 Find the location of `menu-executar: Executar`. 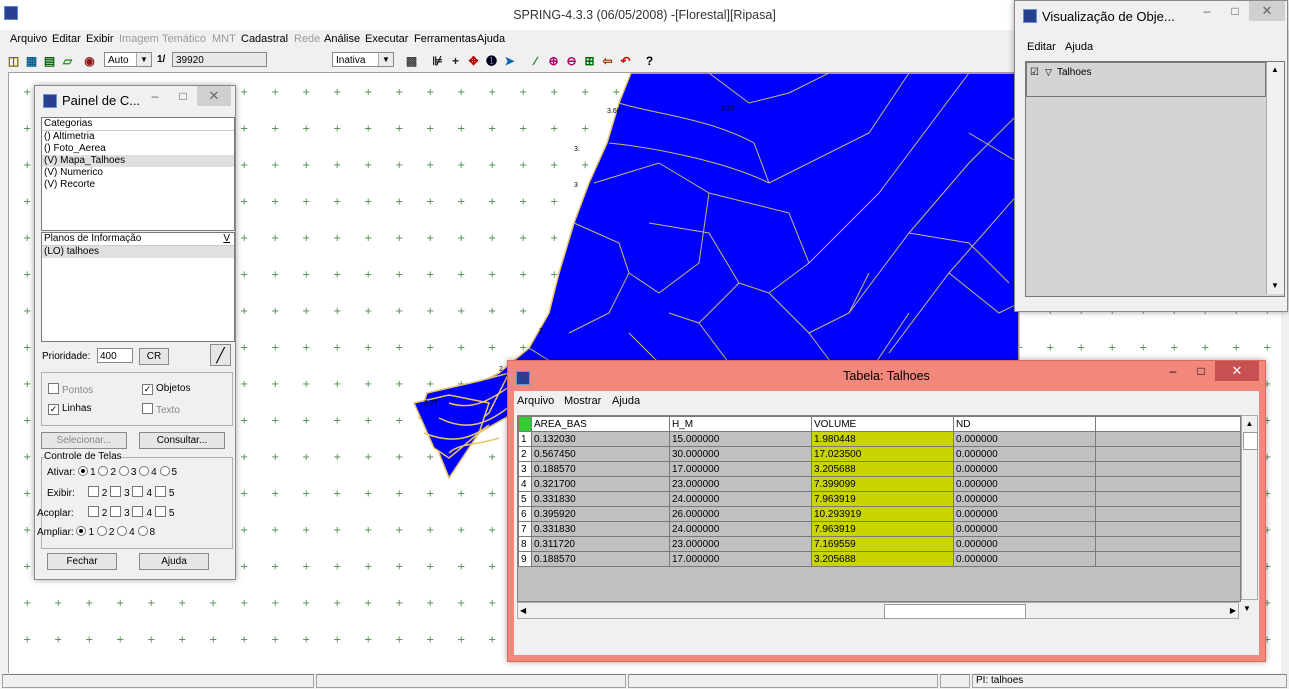

menu-executar: Executar is located at coordinates (386, 39).